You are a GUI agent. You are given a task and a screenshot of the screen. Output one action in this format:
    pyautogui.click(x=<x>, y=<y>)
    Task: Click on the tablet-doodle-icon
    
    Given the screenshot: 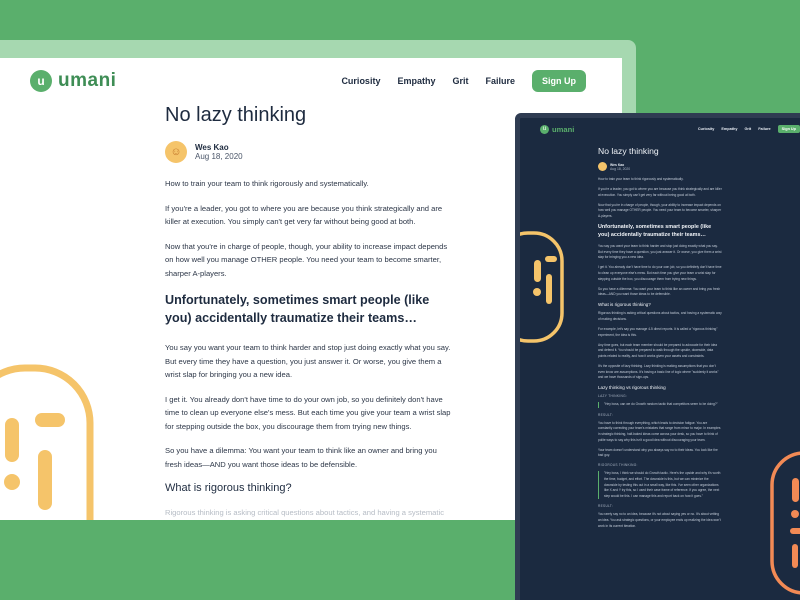 What is the action you would take?
    pyautogui.click(x=542, y=287)
    